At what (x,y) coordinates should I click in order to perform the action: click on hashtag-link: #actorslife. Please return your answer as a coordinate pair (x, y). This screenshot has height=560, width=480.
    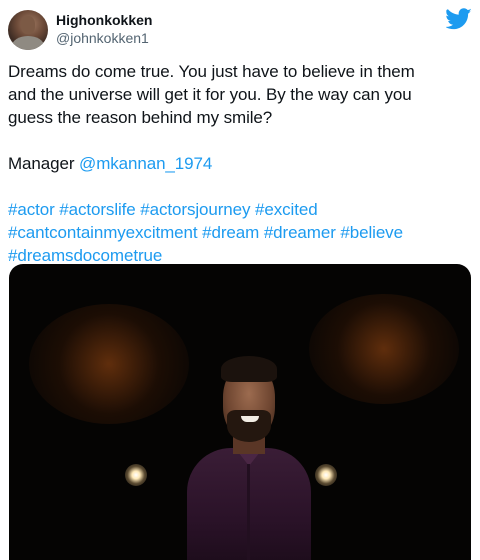
    Looking at the image, I should click on (97, 209).